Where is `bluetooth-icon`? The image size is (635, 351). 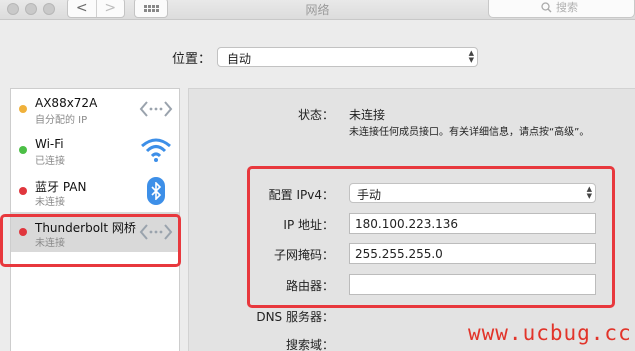
bluetooth-icon is located at coordinates (156, 191).